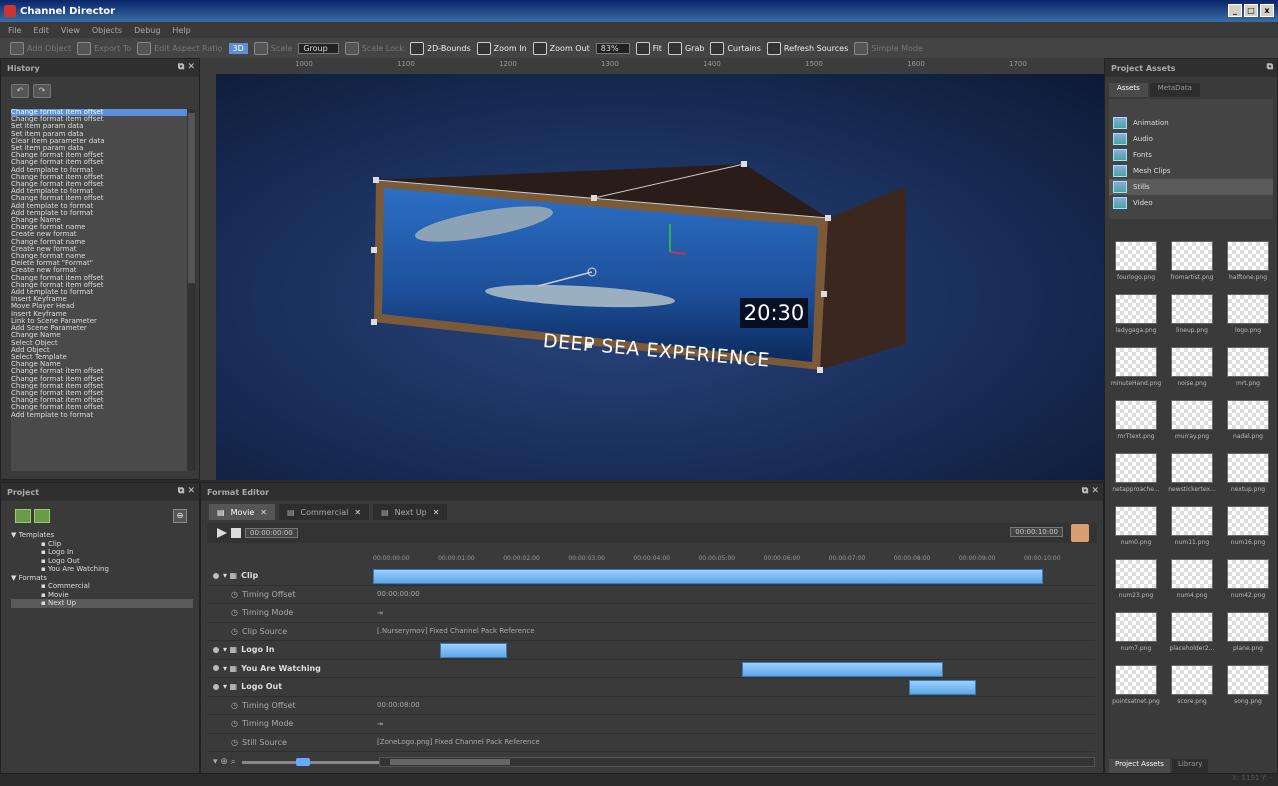 The width and height of the screenshot is (1278, 786). What do you see at coordinates (1191, 203) in the screenshot?
I see `asset-category-video: Video` at bounding box center [1191, 203].